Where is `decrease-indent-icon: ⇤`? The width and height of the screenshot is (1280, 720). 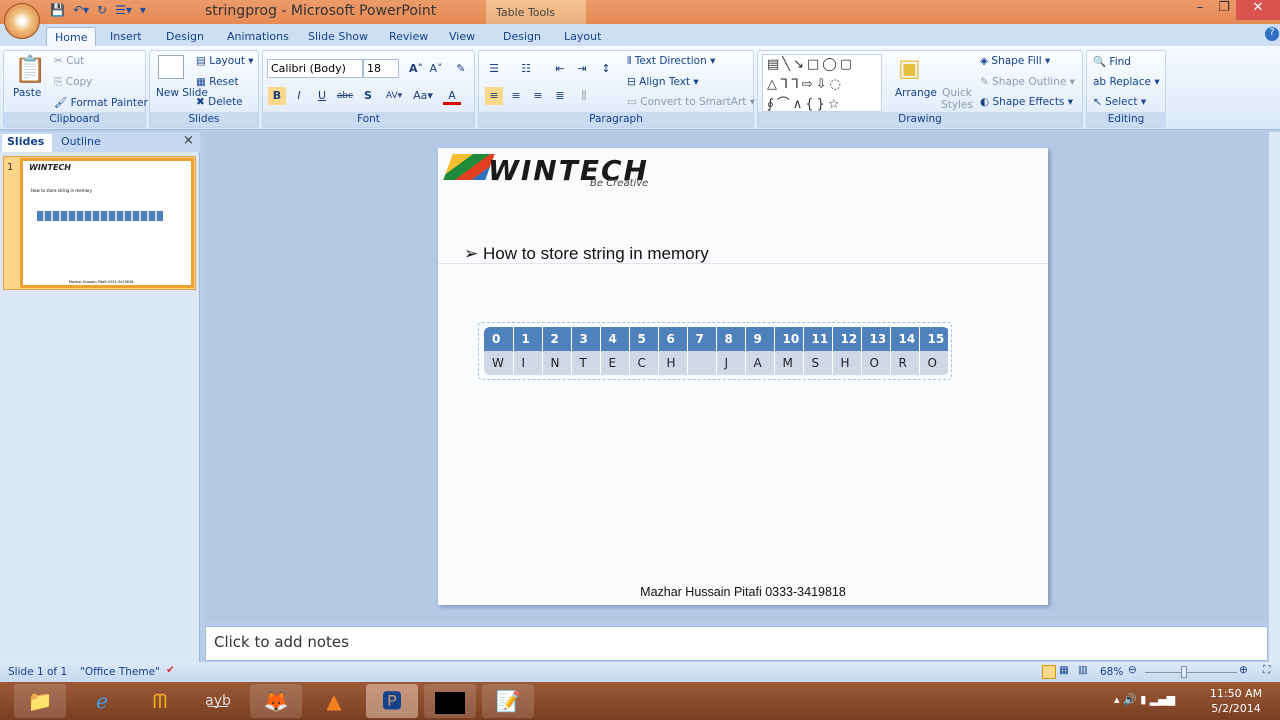
decrease-indent-icon: ⇤ is located at coordinates (560, 69).